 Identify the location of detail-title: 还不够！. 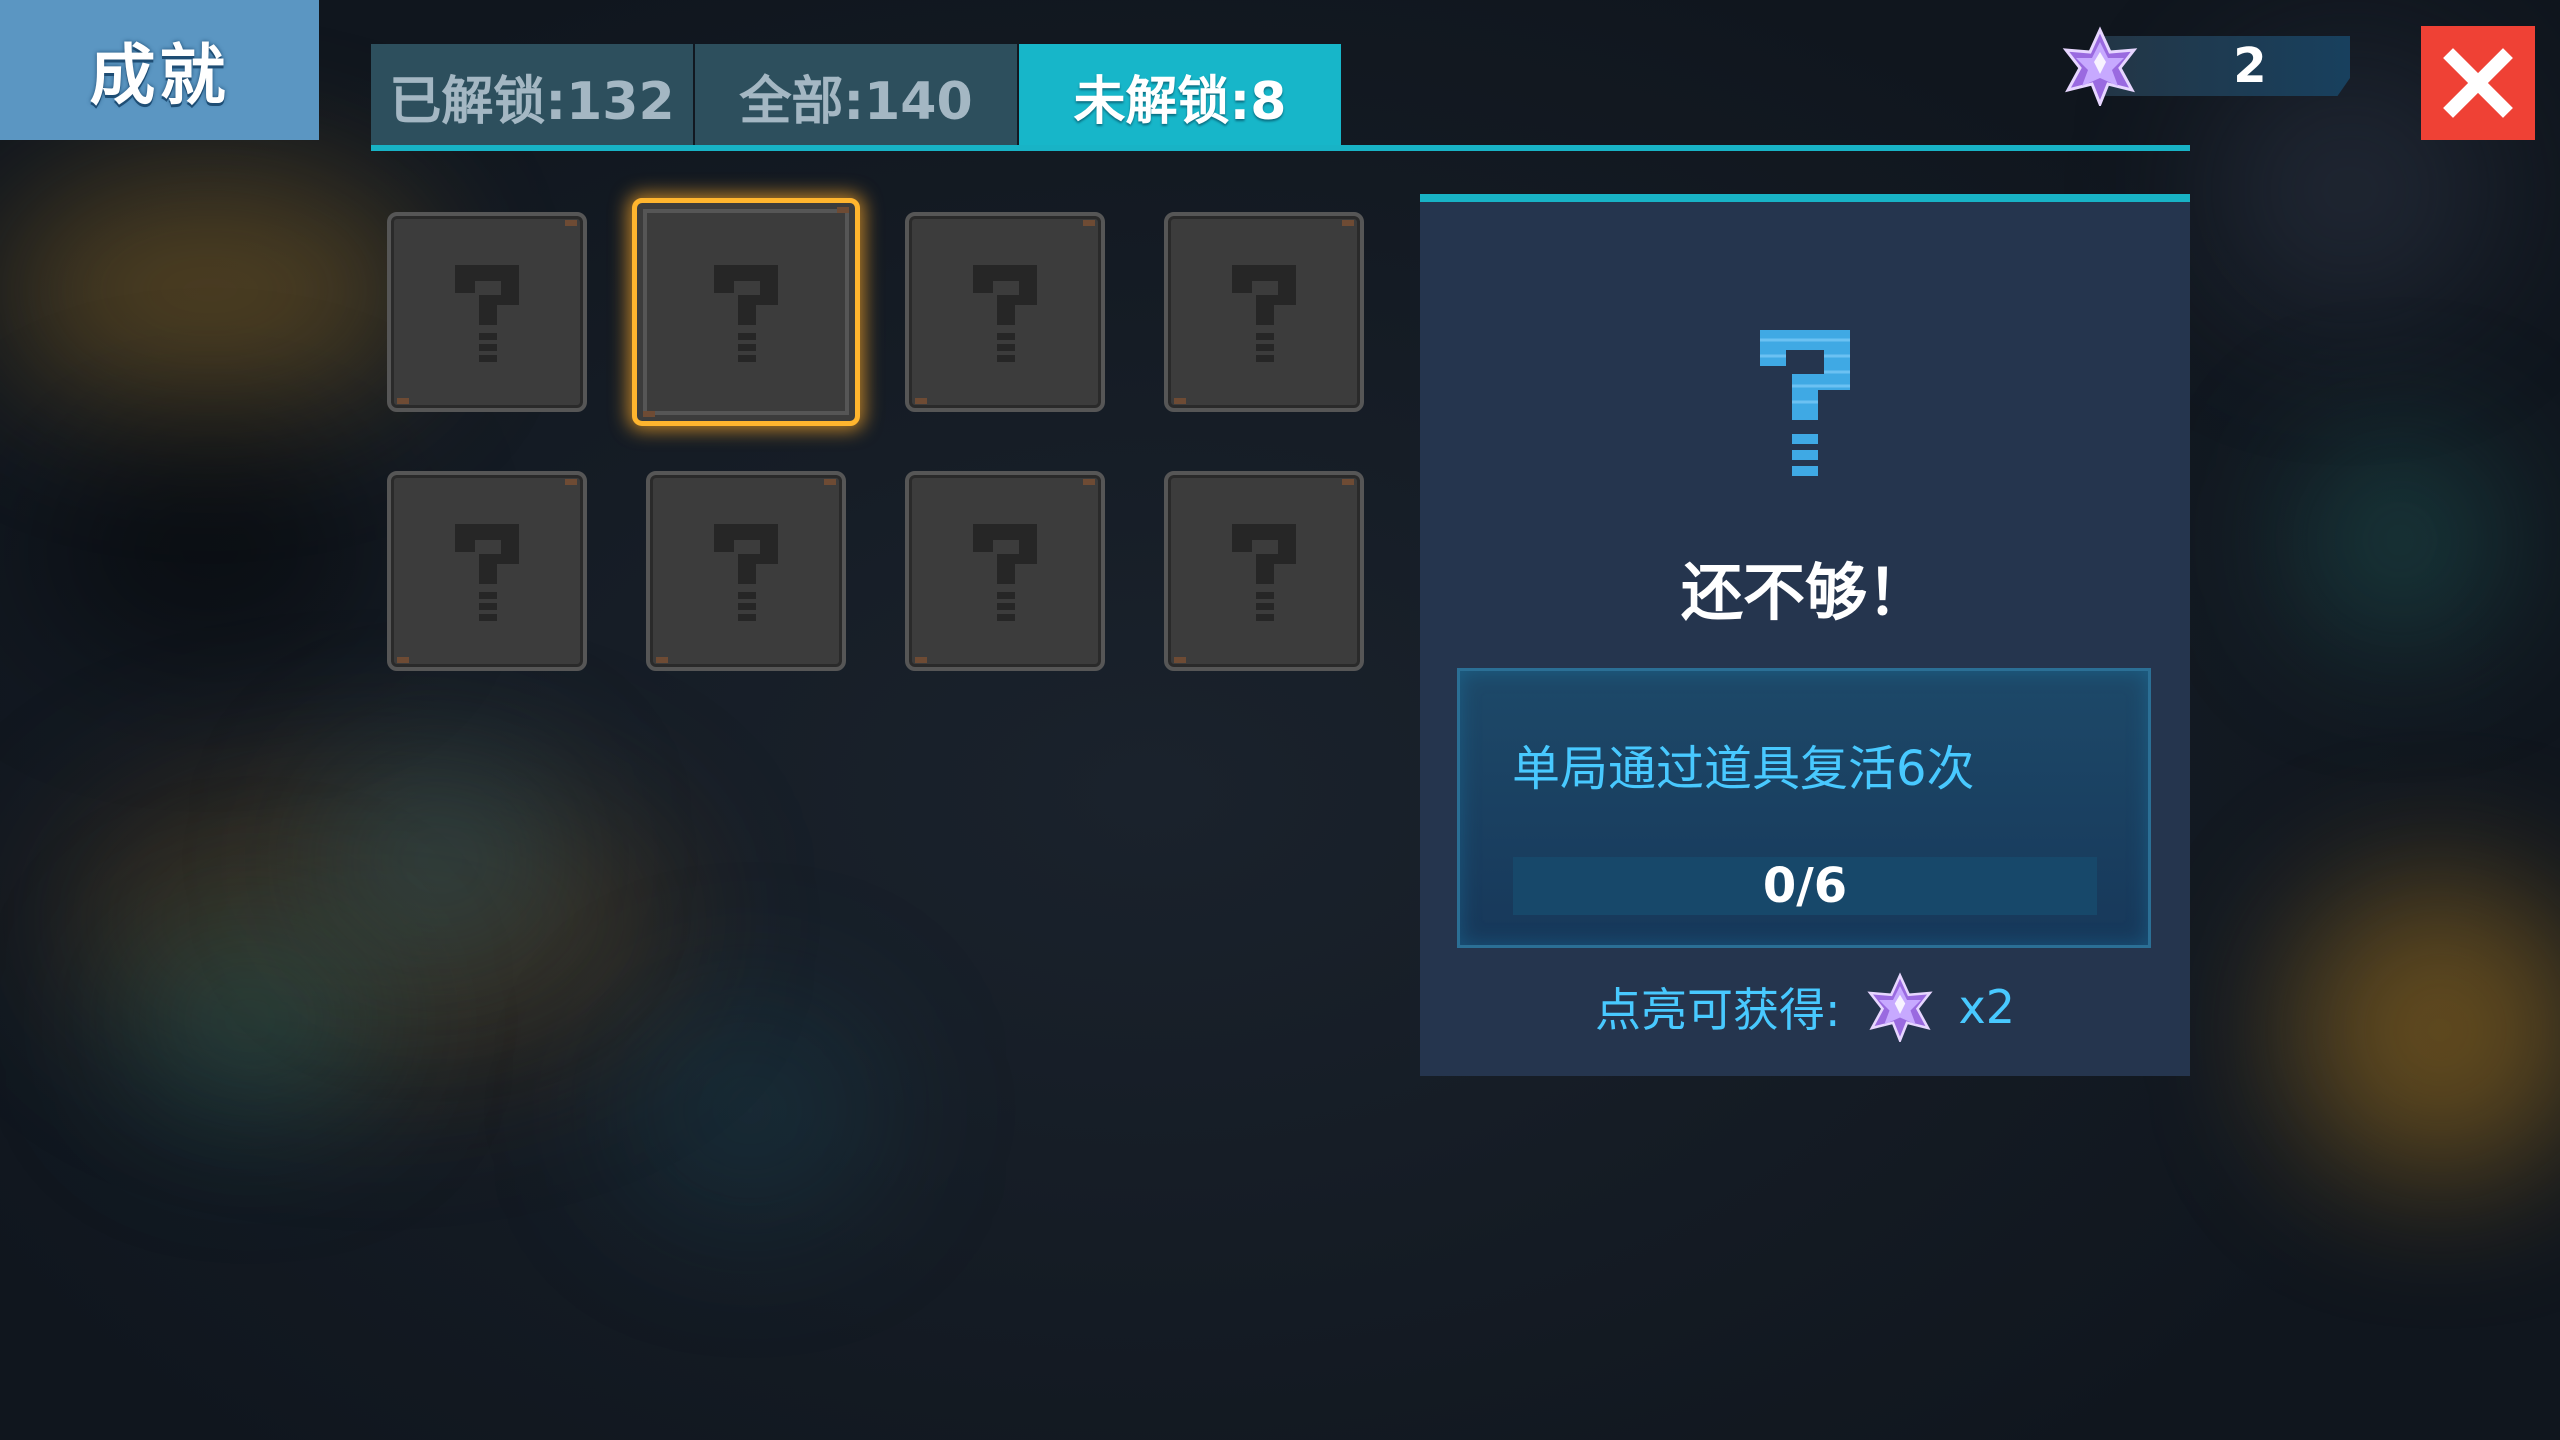
(1804, 592).